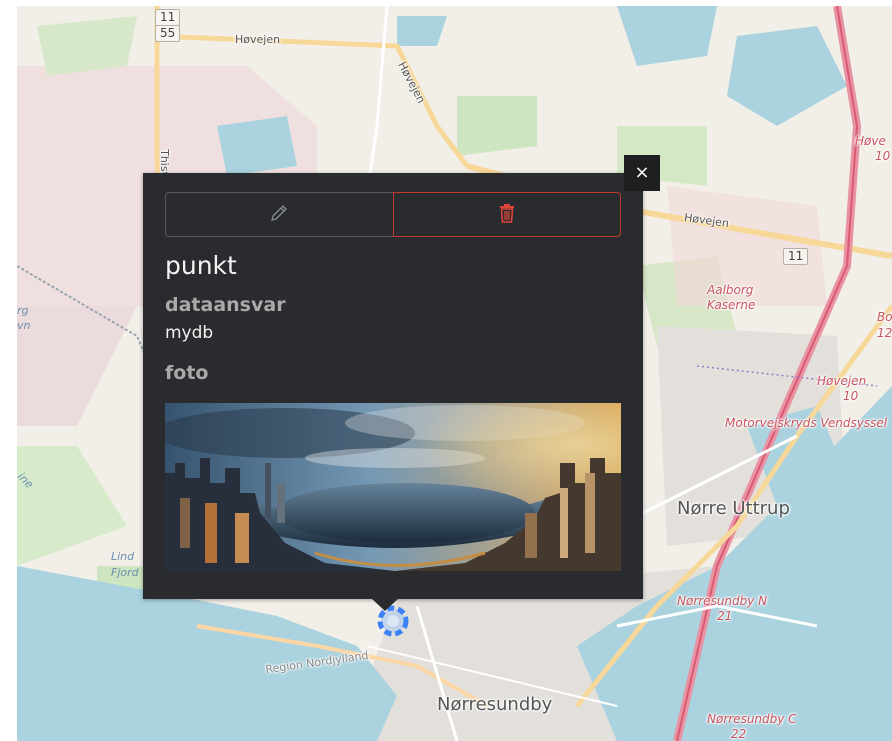  Describe the element at coordinates (189, 333) in the screenshot. I see `property-value: mydb` at that location.